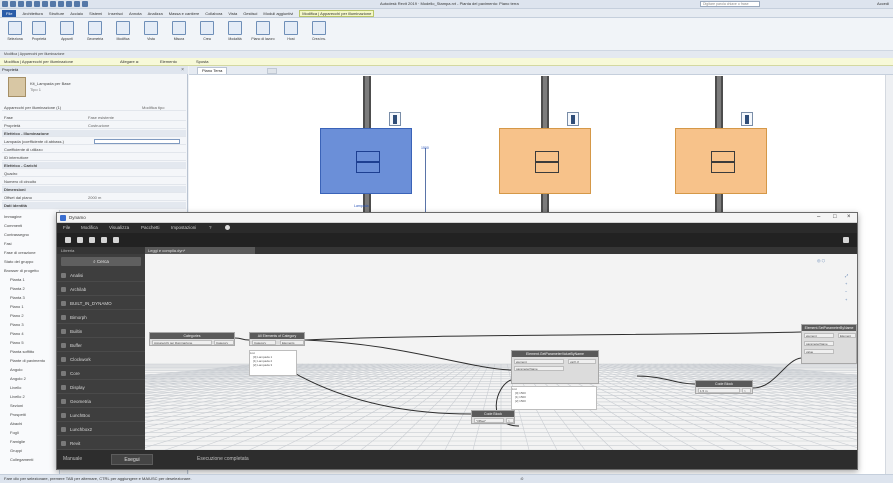 This screenshot has height=483, width=893. I want to click on browser-item: Fogli, so click(14, 432).